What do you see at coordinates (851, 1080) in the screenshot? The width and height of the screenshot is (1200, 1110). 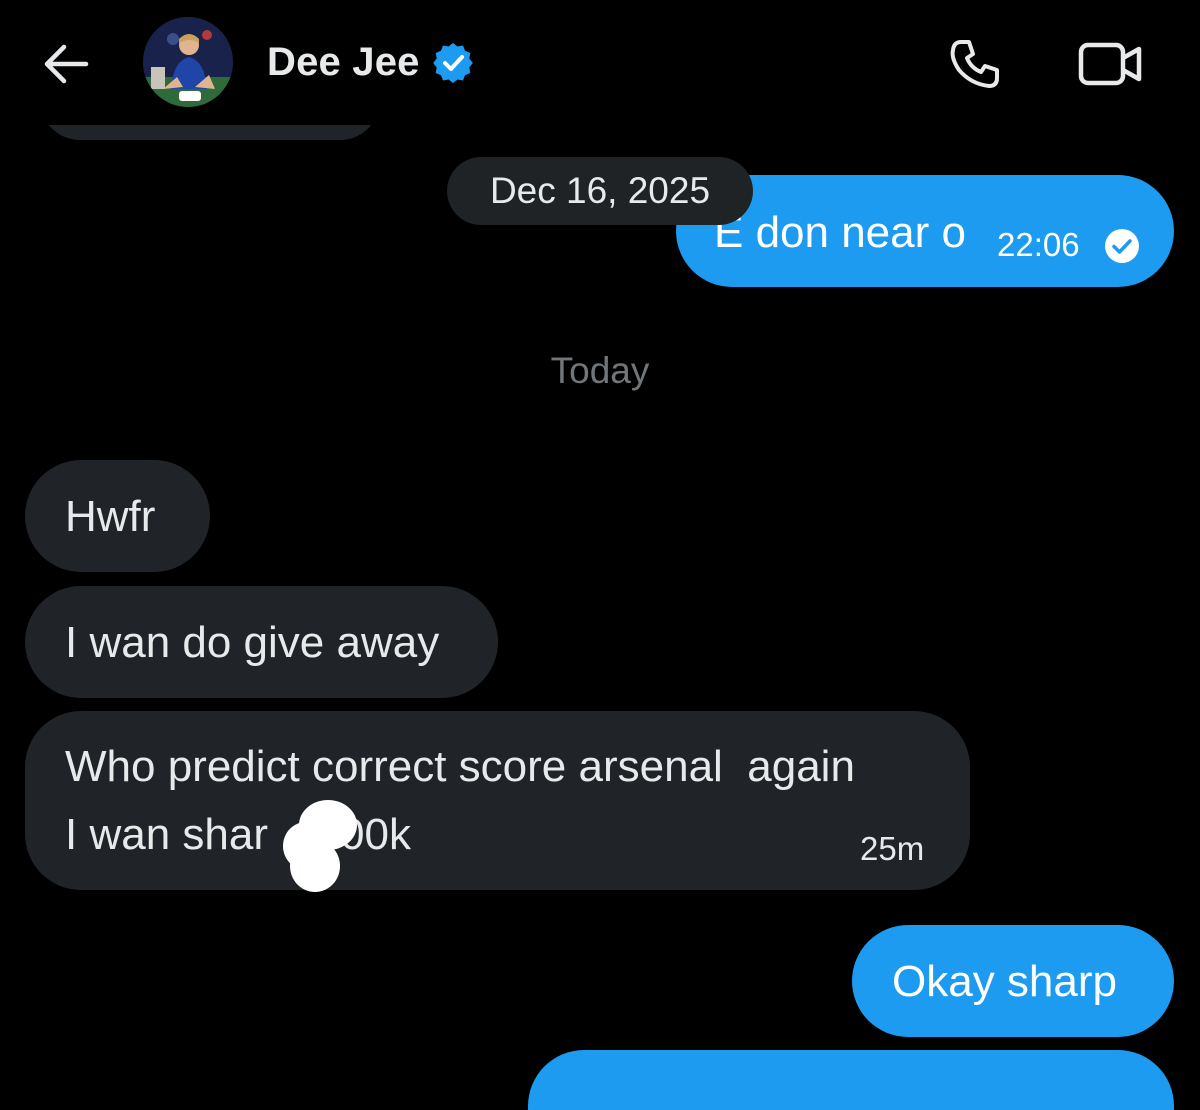 I see `message-bubble-outgoing-partial` at bounding box center [851, 1080].